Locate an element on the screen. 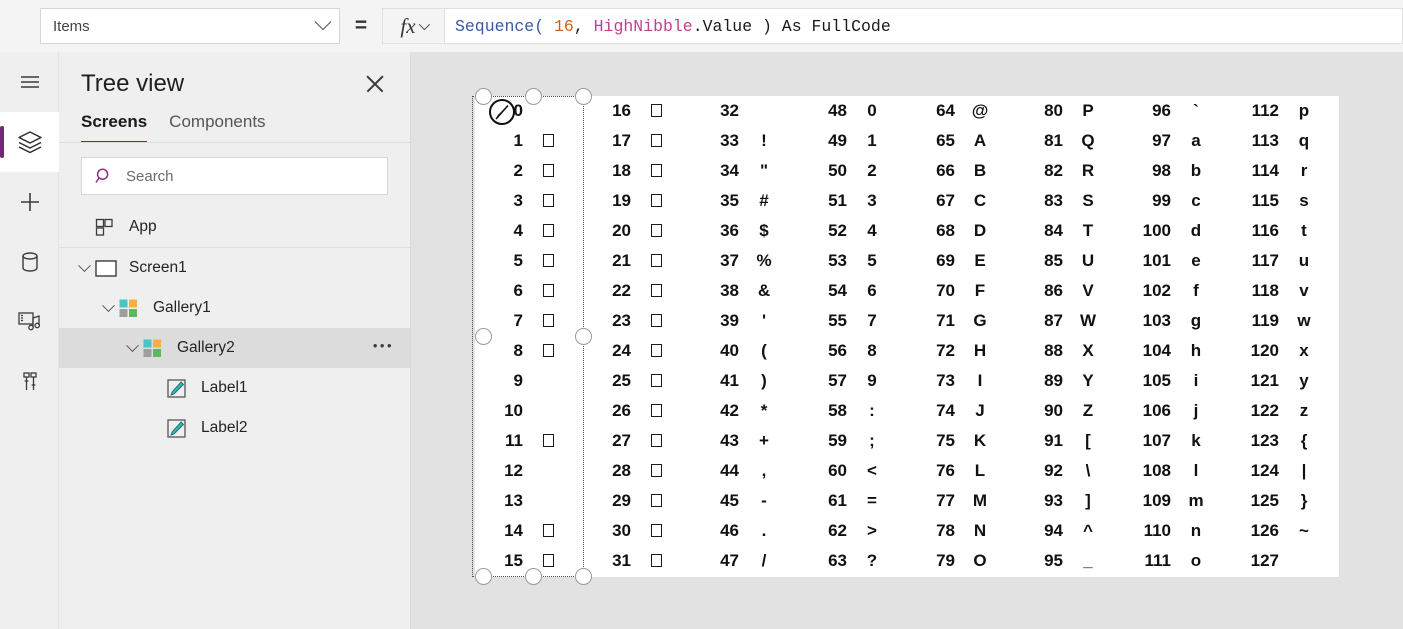 The image size is (1403, 629). ascii-cell: 61 = is located at coordinates (853, 501).